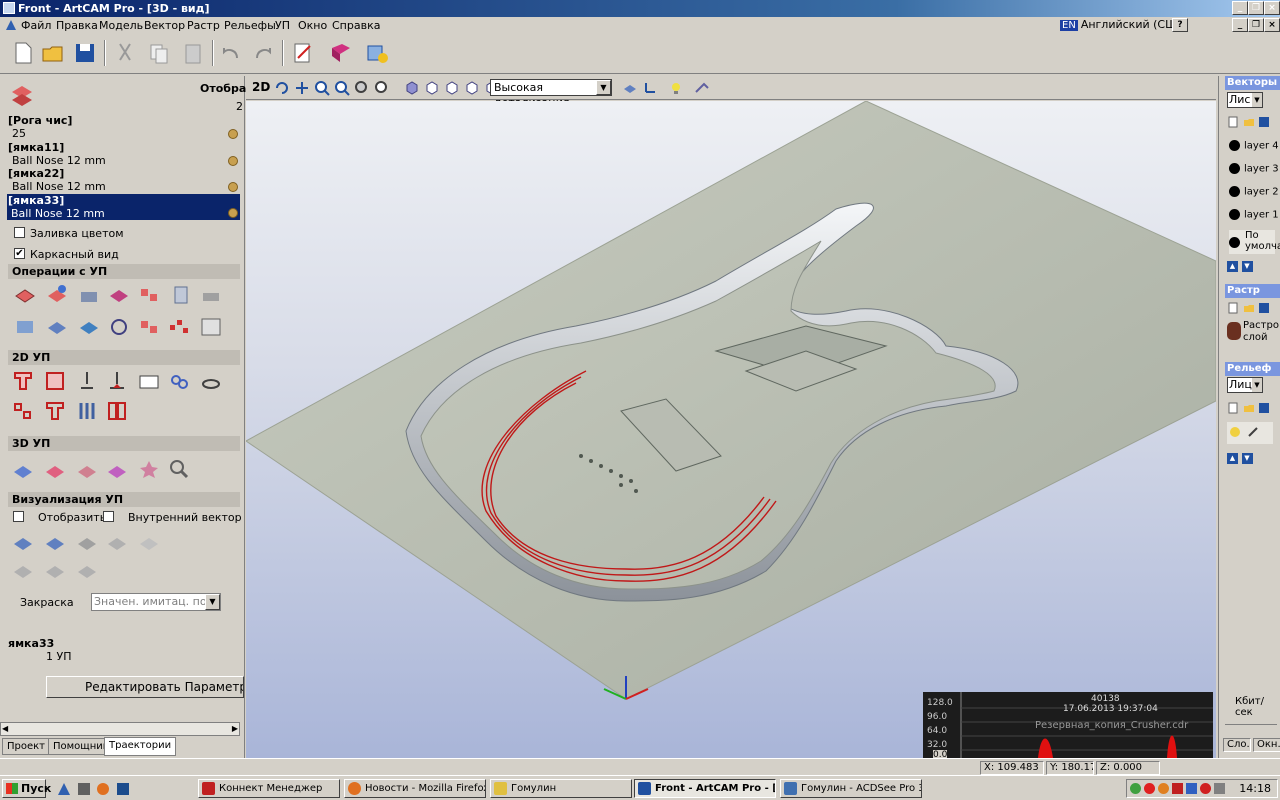 This screenshot has width=1280, height=800. What do you see at coordinates (149, 327) in the screenshot?
I see `toolpath-block-icon` at bounding box center [149, 327].